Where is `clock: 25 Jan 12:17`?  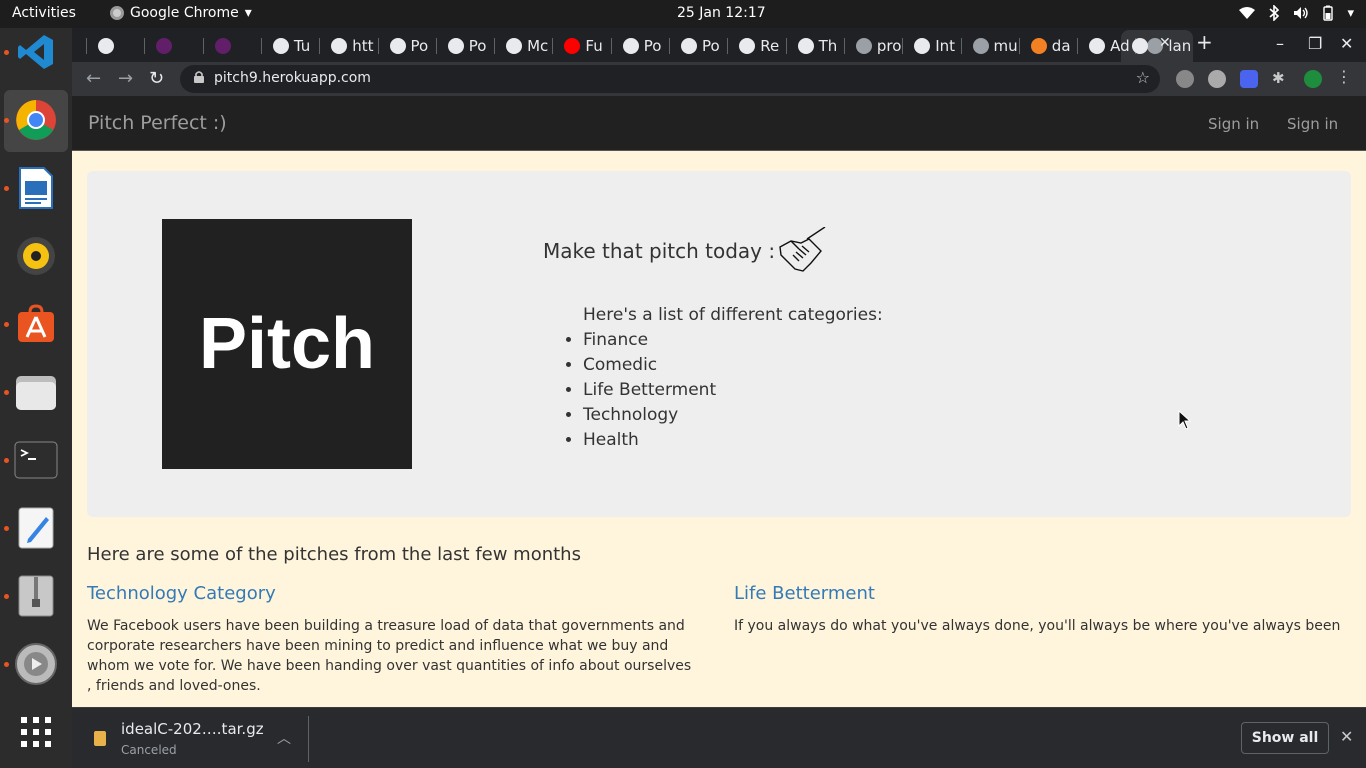 clock: 25 Jan 12:17 is located at coordinates (721, 13).